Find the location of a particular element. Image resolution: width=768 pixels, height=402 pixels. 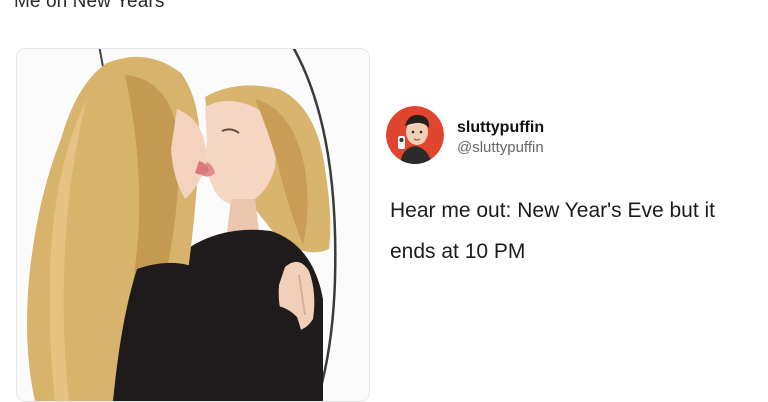

tweet-handle: @sluttypuffin is located at coordinates (500, 147).